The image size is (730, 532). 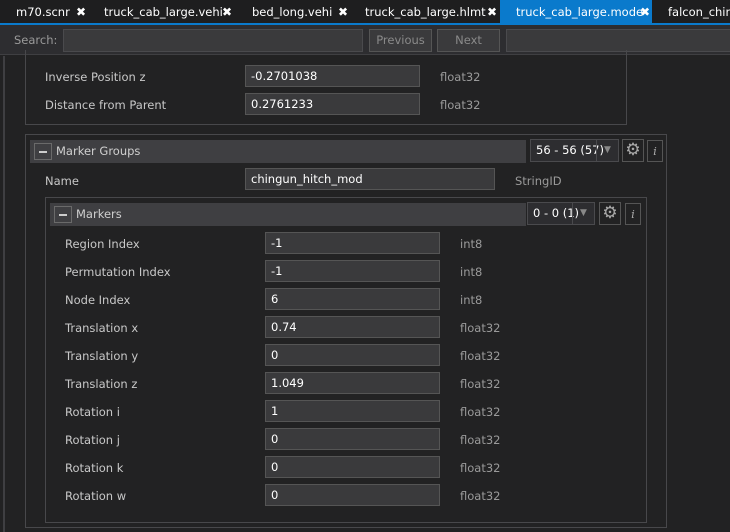 What do you see at coordinates (288, 214) in the screenshot?
I see `markers-header: Markers` at bounding box center [288, 214].